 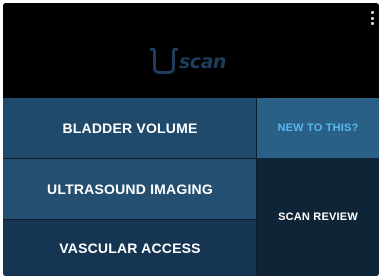 I want to click on uscan-logo: scan, so click(x=193, y=62).